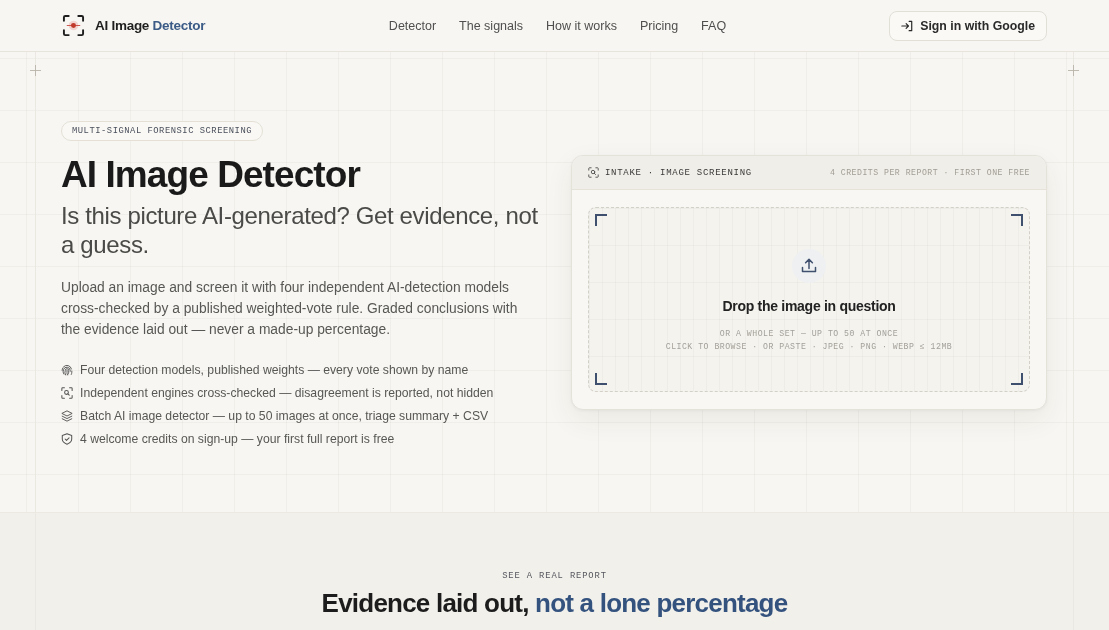 The width and height of the screenshot is (1109, 630). Describe the element at coordinates (67, 416) in the screenshot. I see `layers-icon` at that location.